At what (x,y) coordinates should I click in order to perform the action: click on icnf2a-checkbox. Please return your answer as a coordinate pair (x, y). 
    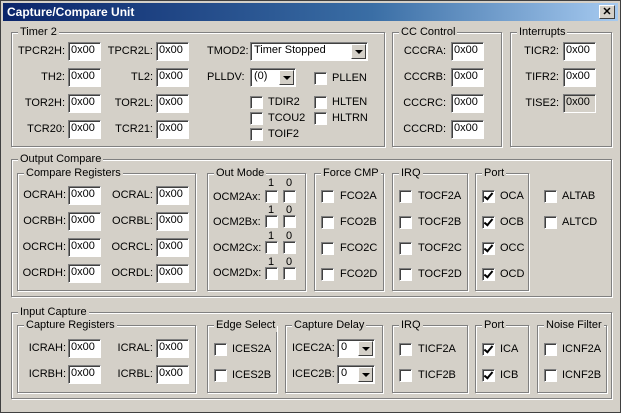
    Looking at the image, I should click on (550, 349).